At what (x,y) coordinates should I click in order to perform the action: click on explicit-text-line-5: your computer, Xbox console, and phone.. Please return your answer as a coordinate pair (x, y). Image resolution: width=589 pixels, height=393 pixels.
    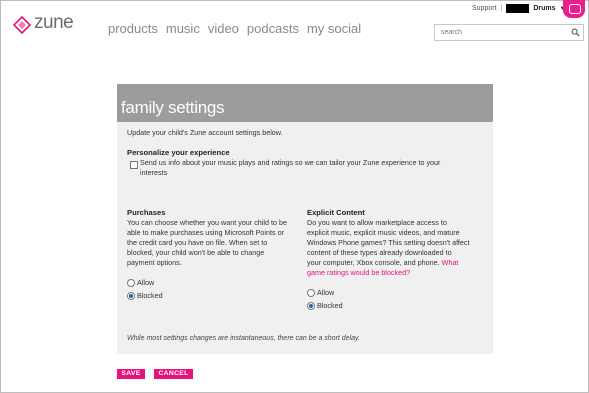
    Looking at the image, I should click on (373, 262).